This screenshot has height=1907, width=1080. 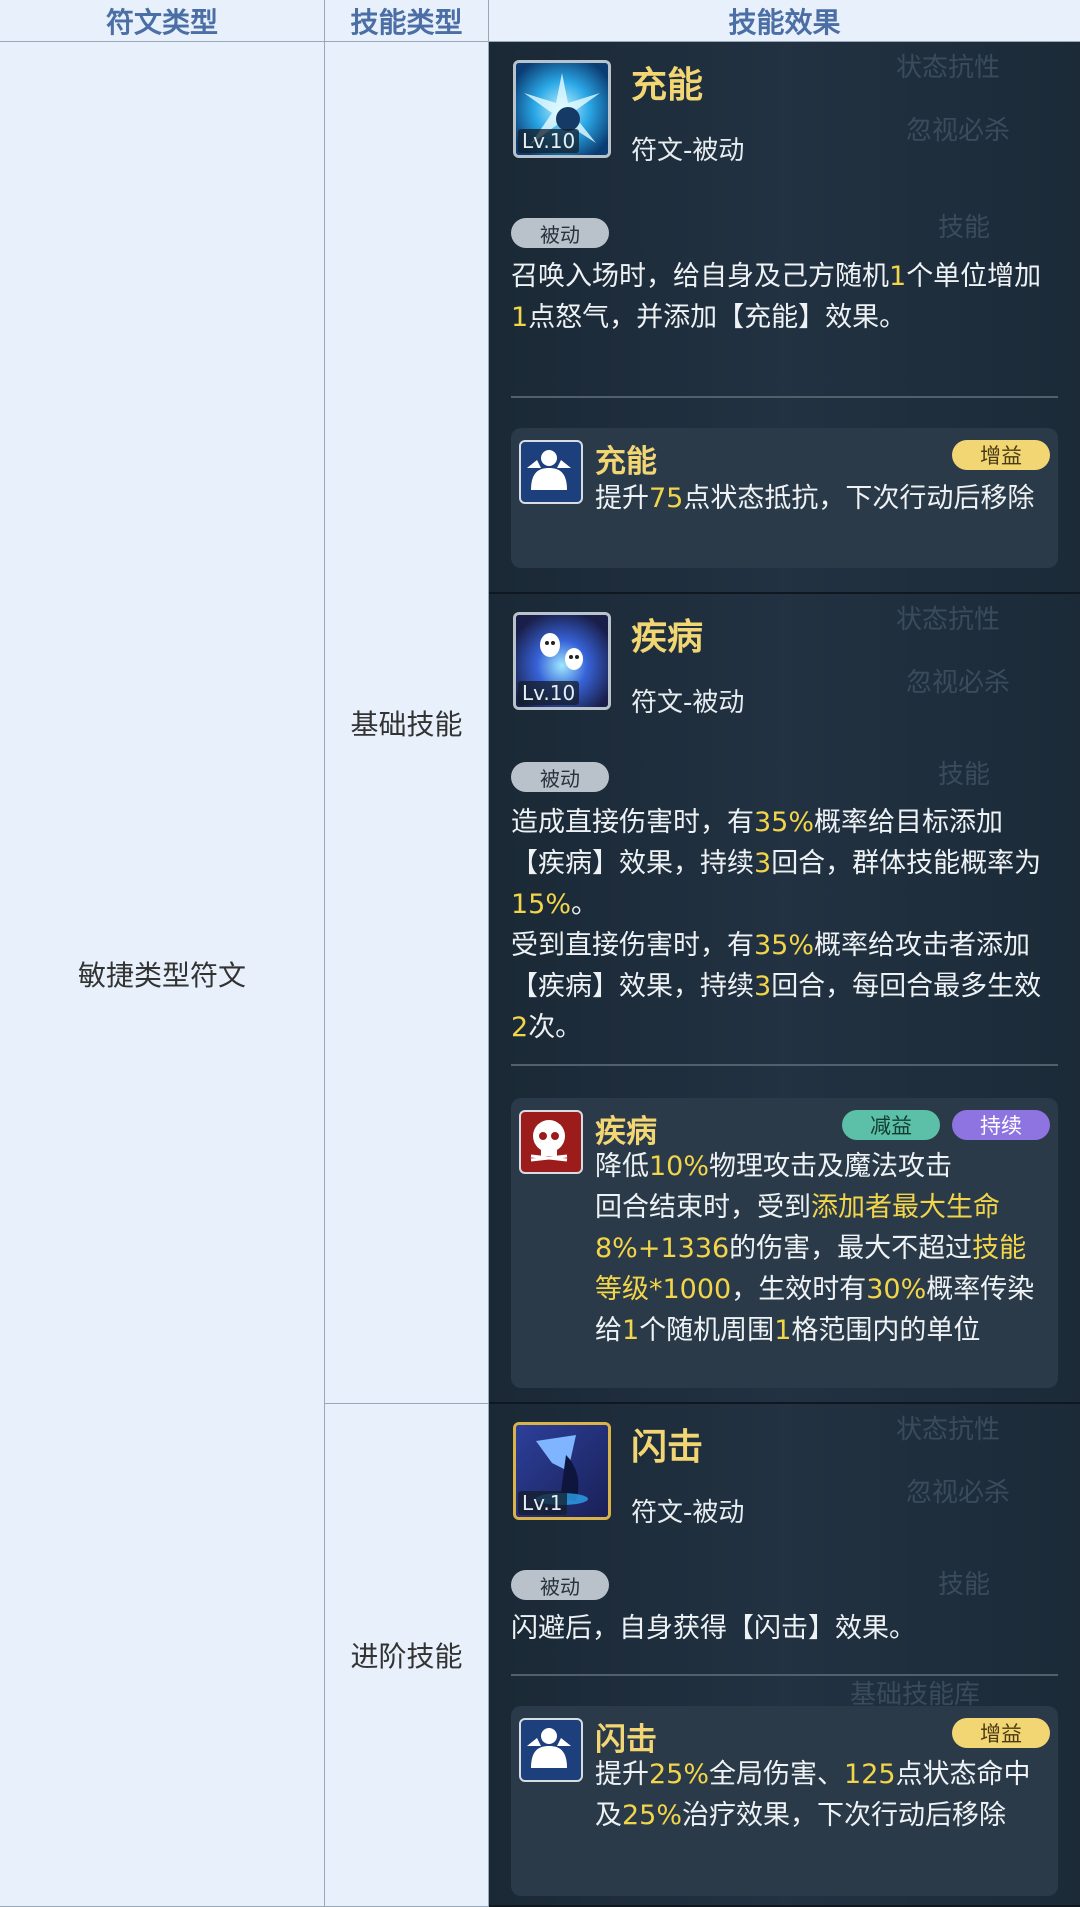 What do you see at coordinates (560, 233) in the screenshot?
I see `charge-passive-badge: 被动` at bounding box center [560, 233].